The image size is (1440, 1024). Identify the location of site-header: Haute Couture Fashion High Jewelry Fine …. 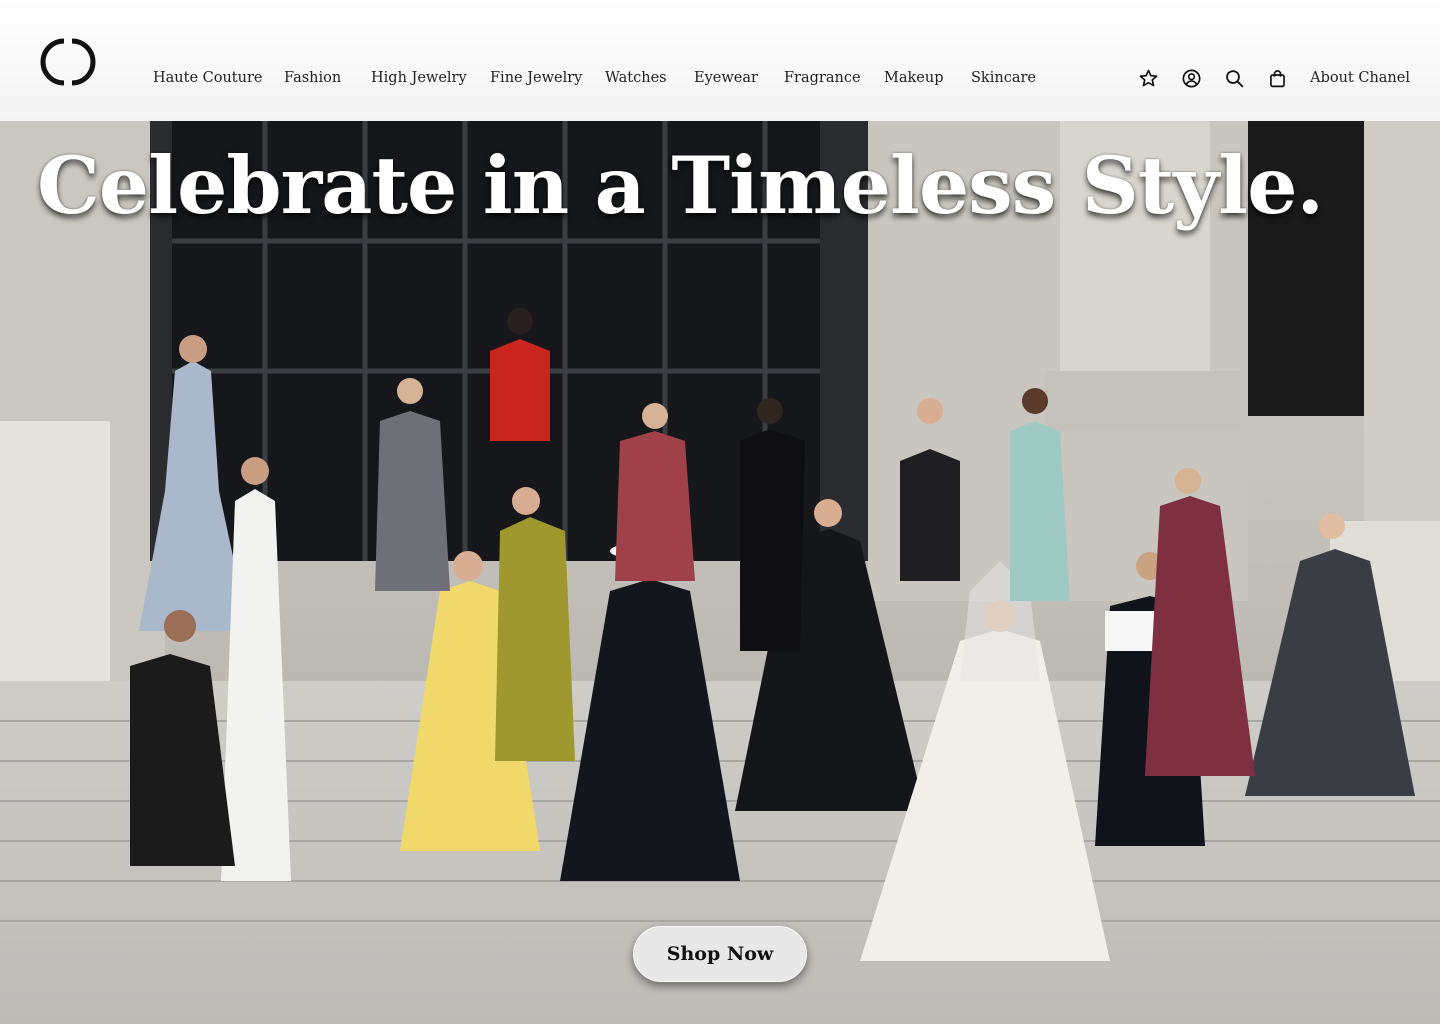
(720, 60).